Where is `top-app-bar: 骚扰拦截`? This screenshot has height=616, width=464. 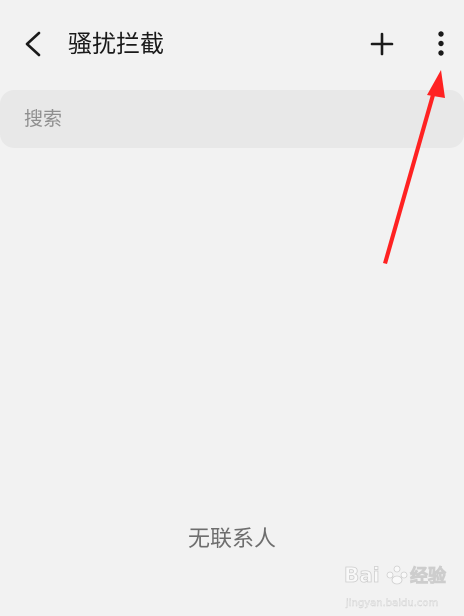 top-app-bar: 骚扰拦截 is located at coordinates (232, 43).